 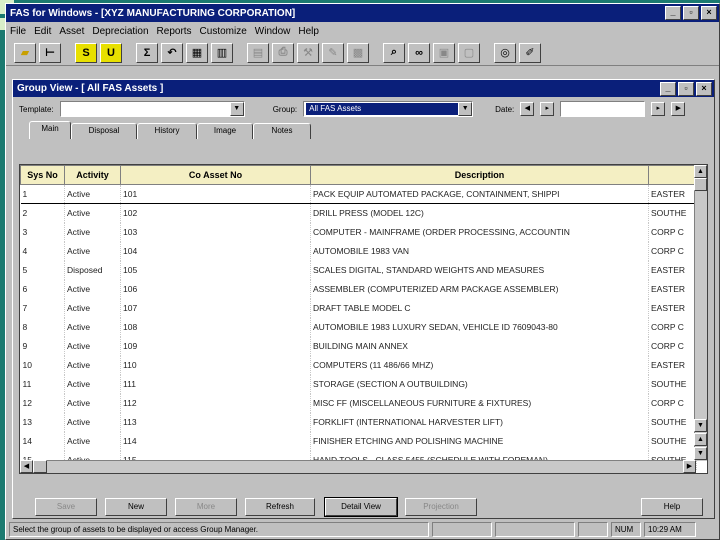 I want to click on menu-asset: Asset, so click(x=71, y=31).